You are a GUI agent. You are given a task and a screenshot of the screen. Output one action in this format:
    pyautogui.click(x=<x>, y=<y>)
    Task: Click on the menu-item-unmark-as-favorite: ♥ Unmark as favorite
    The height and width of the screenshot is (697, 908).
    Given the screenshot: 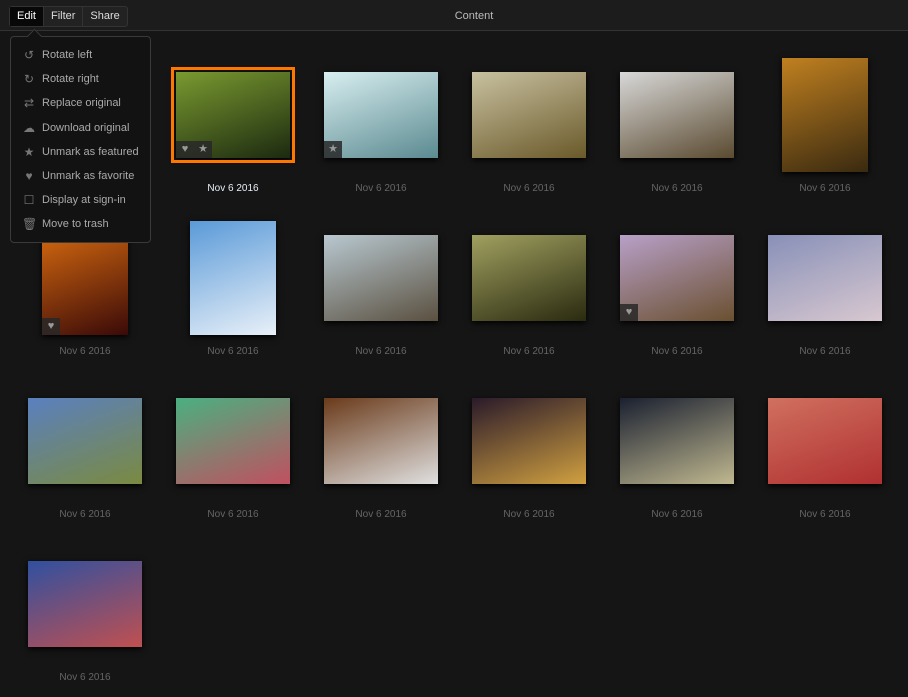 What is the action you would take?
    pyautogui.click(x=80, y=176)
    